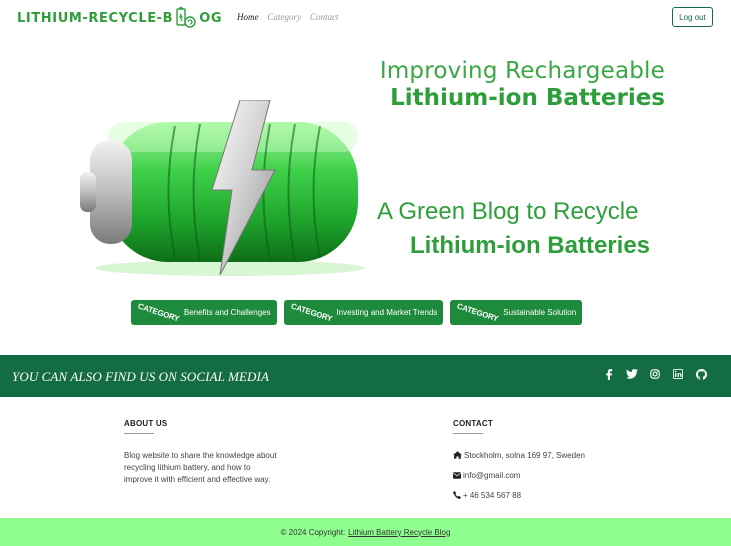 The height and width of the screenshot is (546, 731). I want to click on linkedin-icon, so click(678, 374).